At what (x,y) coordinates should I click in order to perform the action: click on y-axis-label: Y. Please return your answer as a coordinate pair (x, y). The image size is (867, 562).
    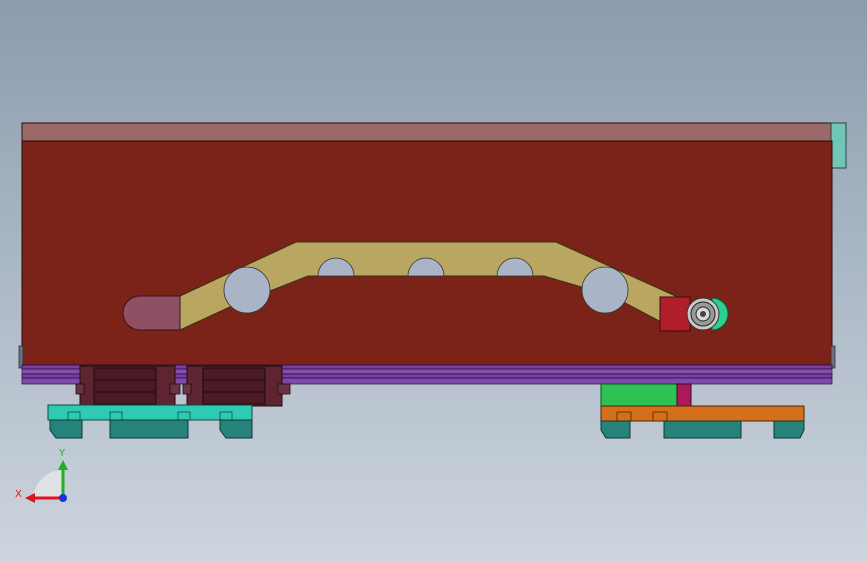
    Looking at the image, I should click on (62, 453).